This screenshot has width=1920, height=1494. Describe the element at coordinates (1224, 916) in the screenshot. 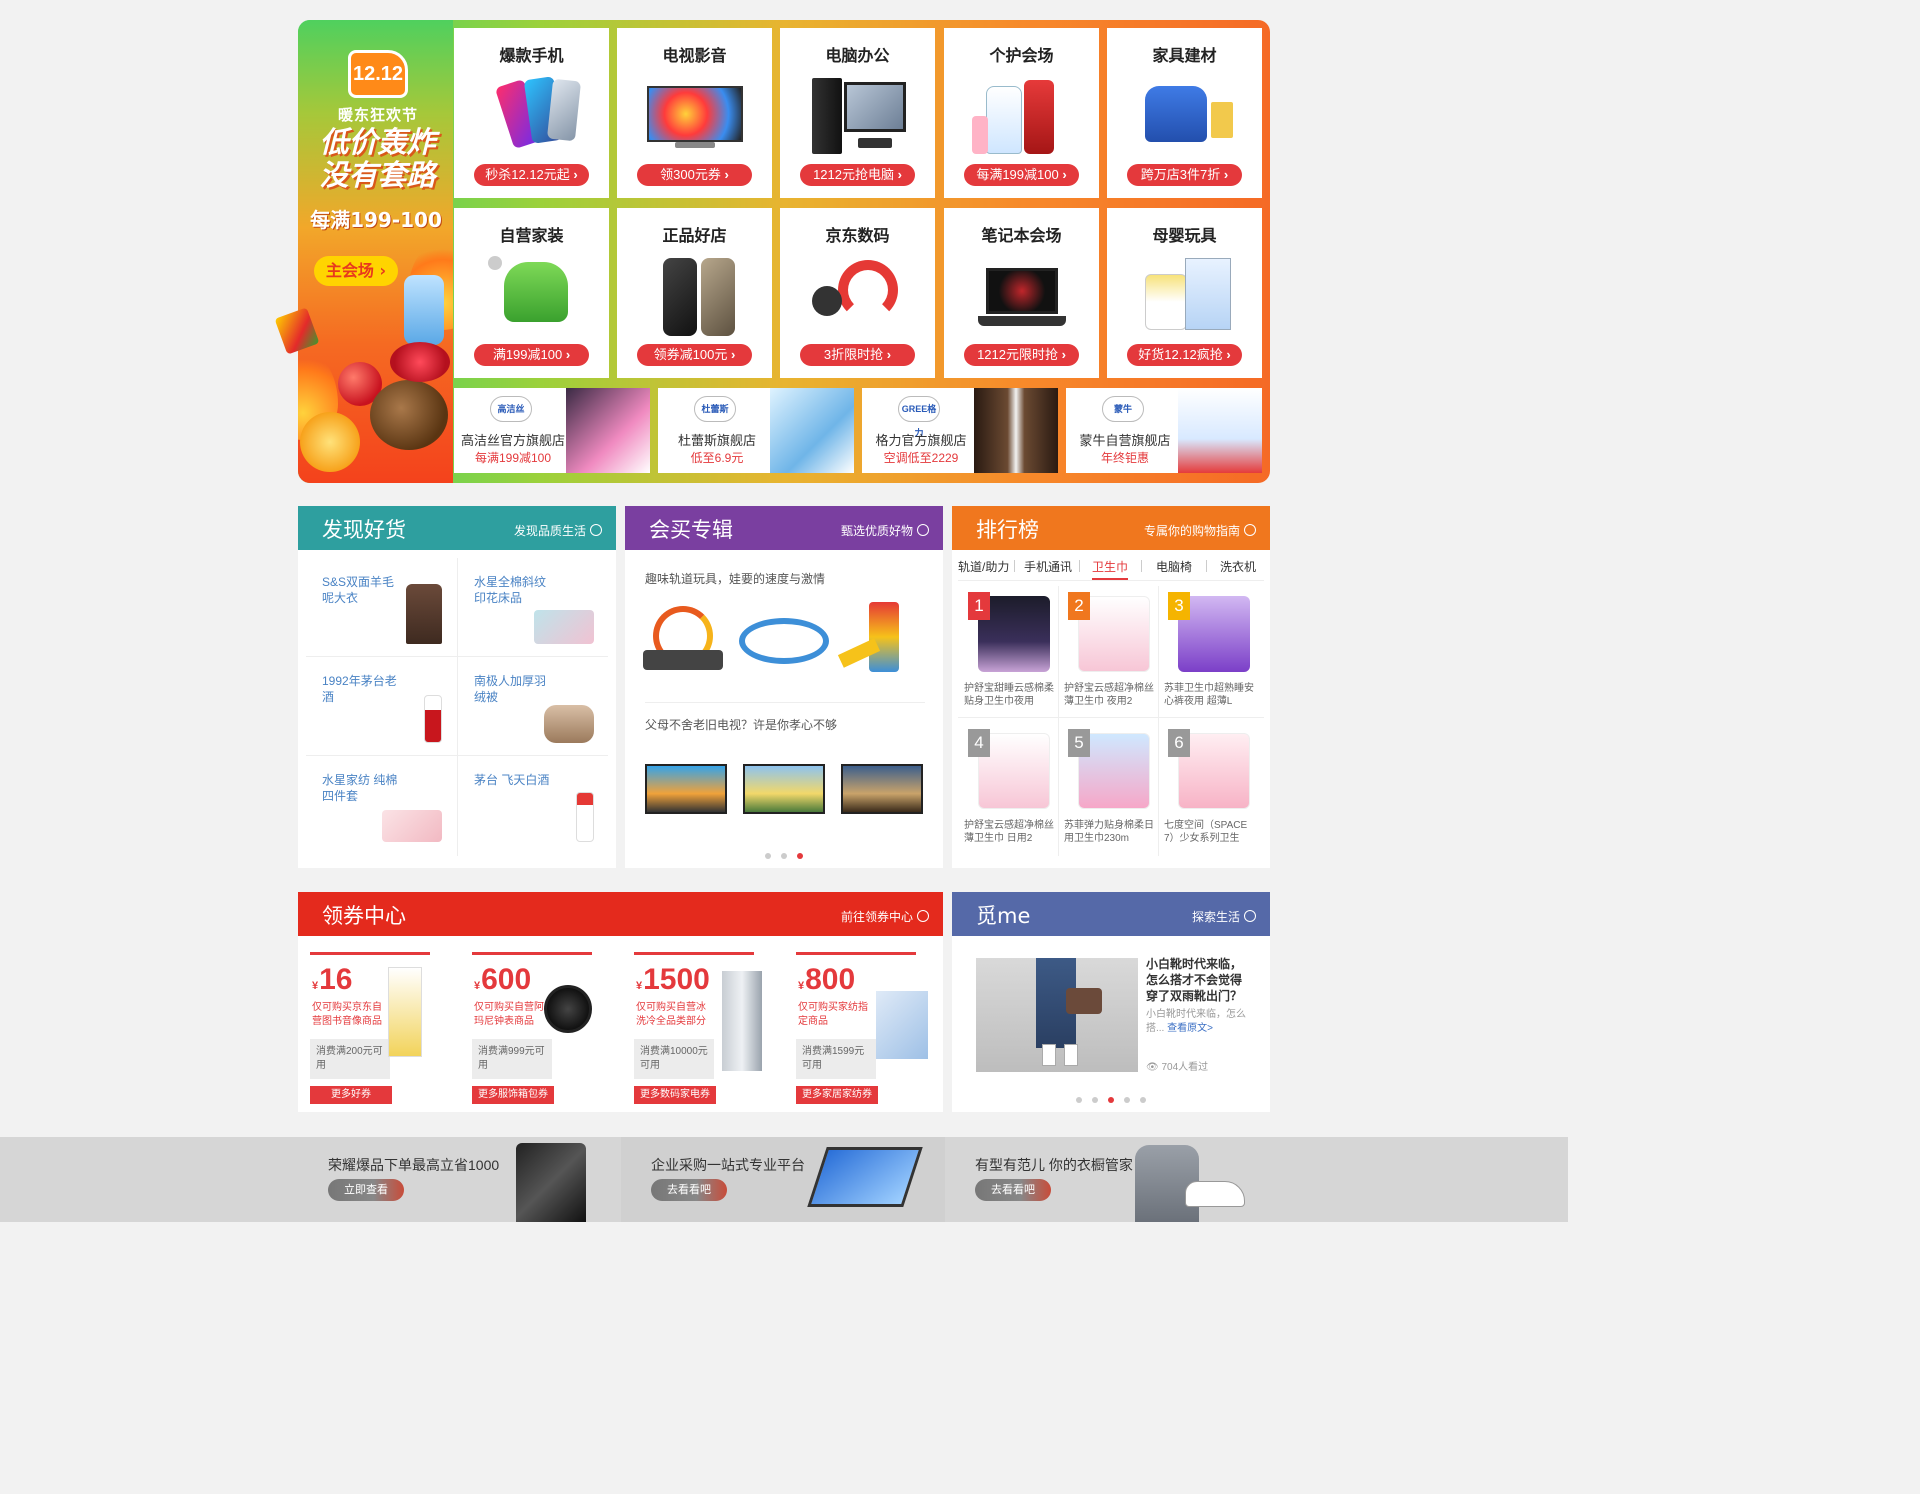

I see `explore-life-link: 探索生活` at that location.